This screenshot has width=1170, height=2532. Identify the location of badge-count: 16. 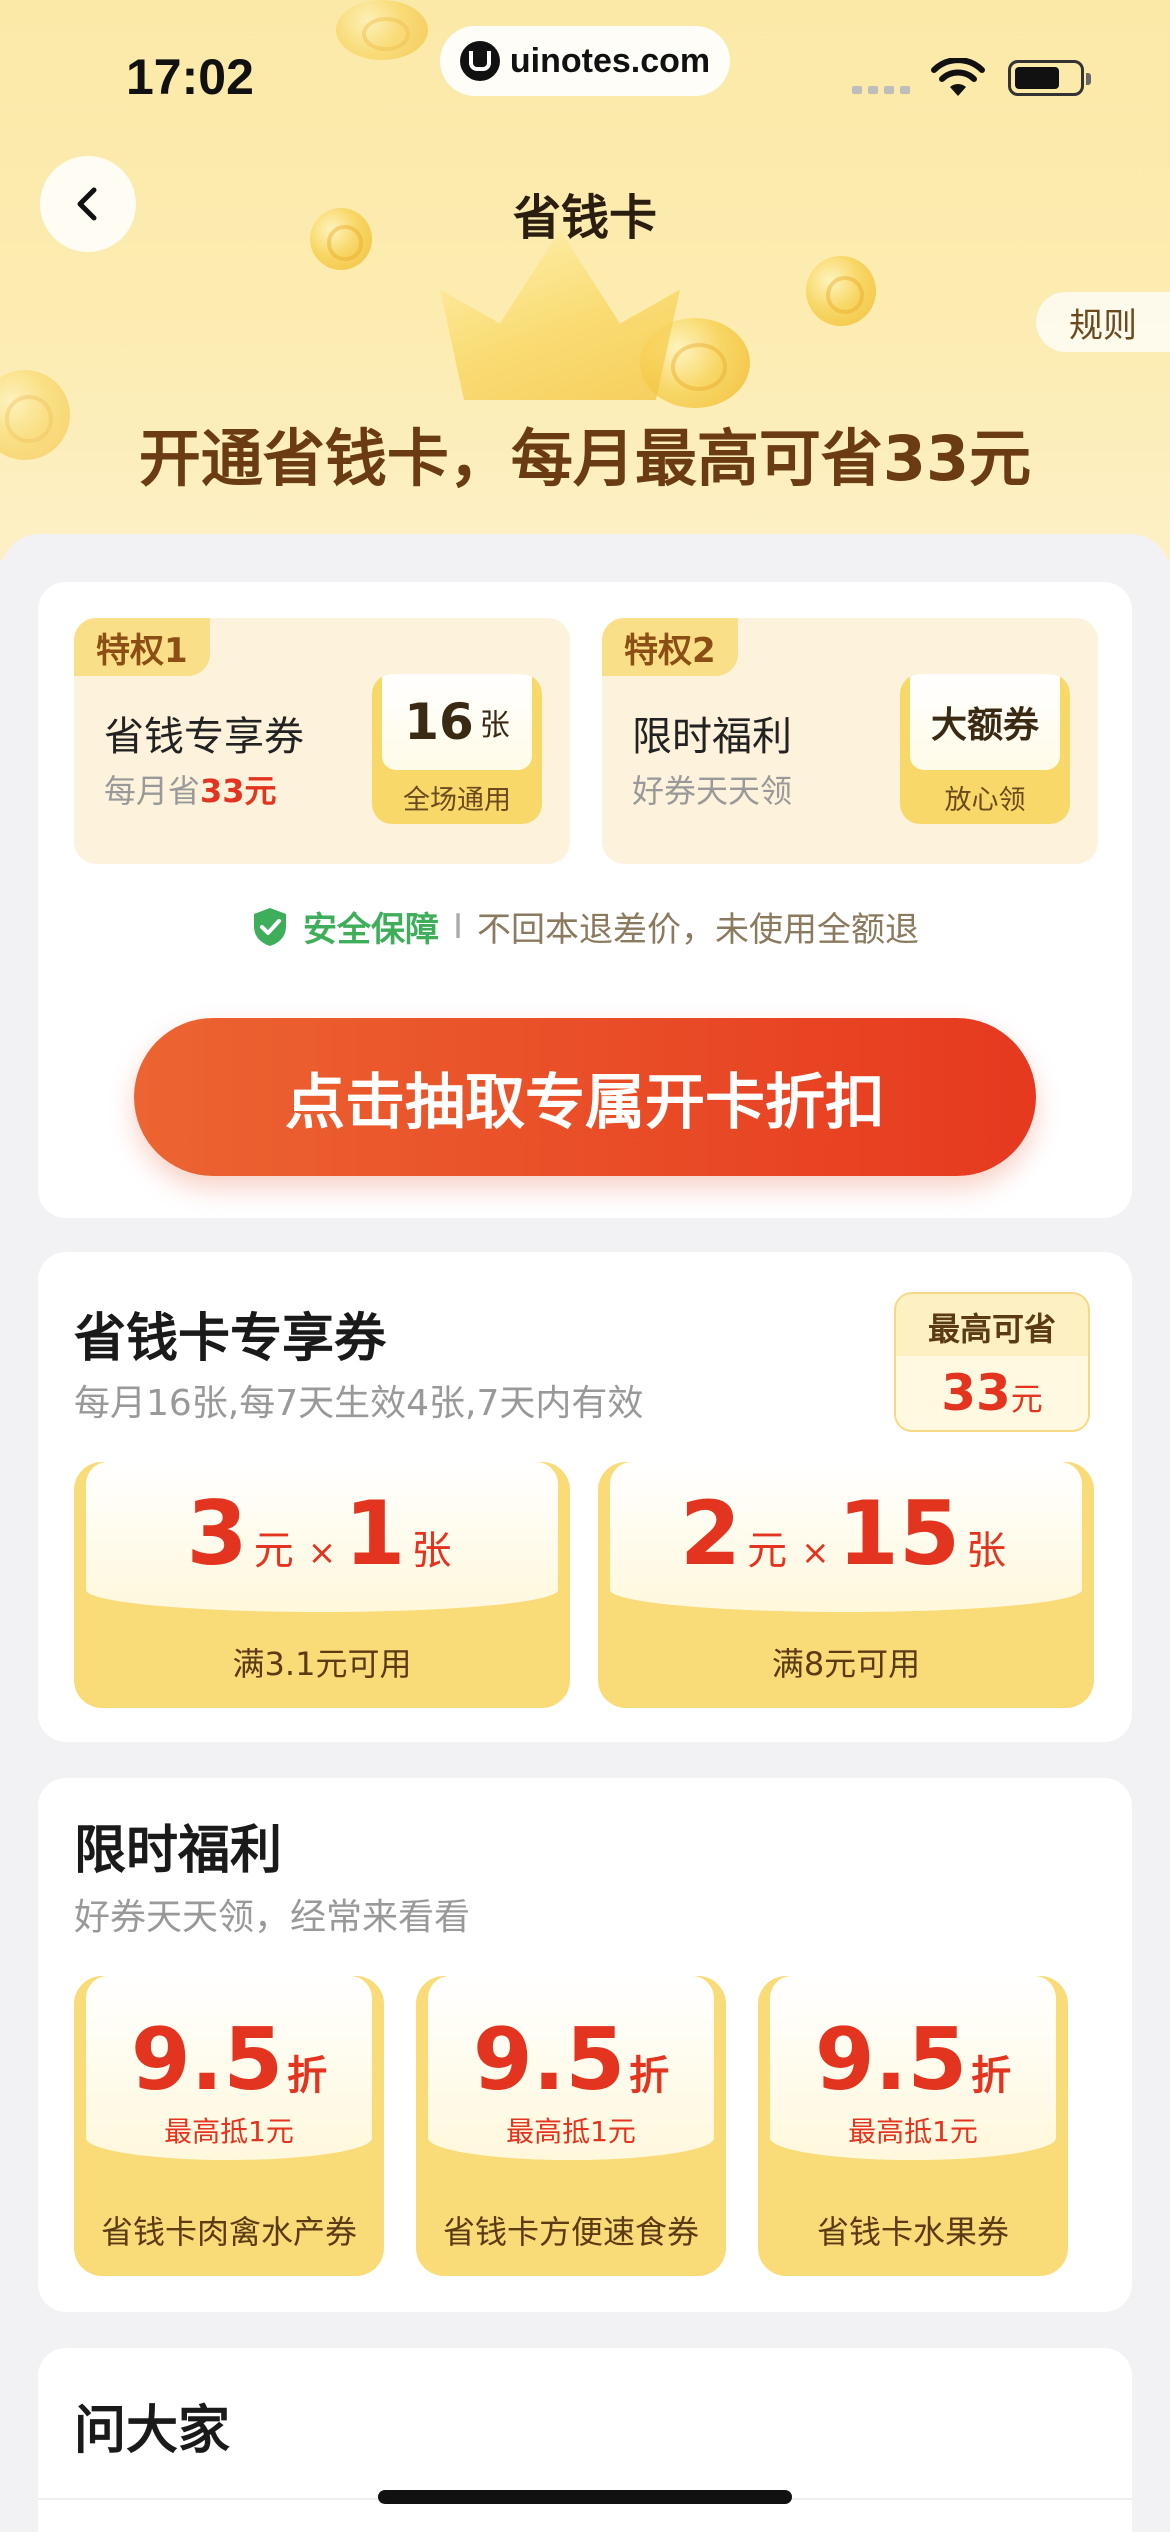
(439, 722).